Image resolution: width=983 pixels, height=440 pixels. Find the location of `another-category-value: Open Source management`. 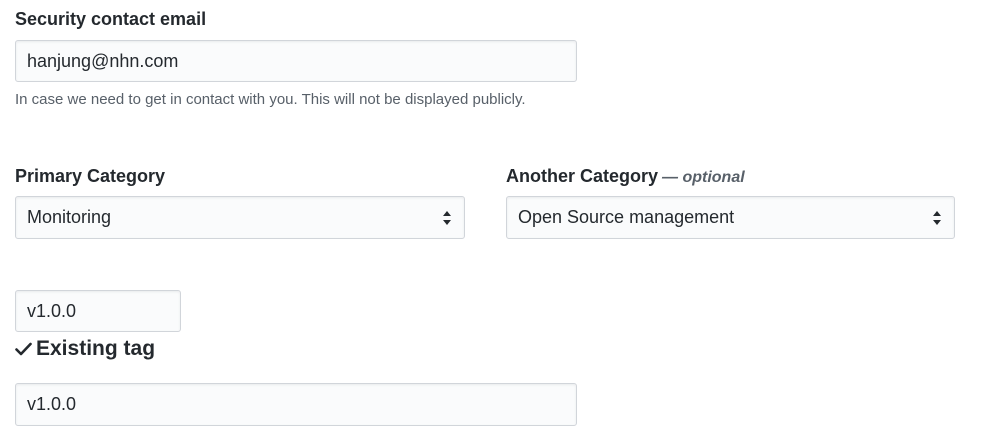

another-category-value: Open Source management is located at coordinates (626, 217).